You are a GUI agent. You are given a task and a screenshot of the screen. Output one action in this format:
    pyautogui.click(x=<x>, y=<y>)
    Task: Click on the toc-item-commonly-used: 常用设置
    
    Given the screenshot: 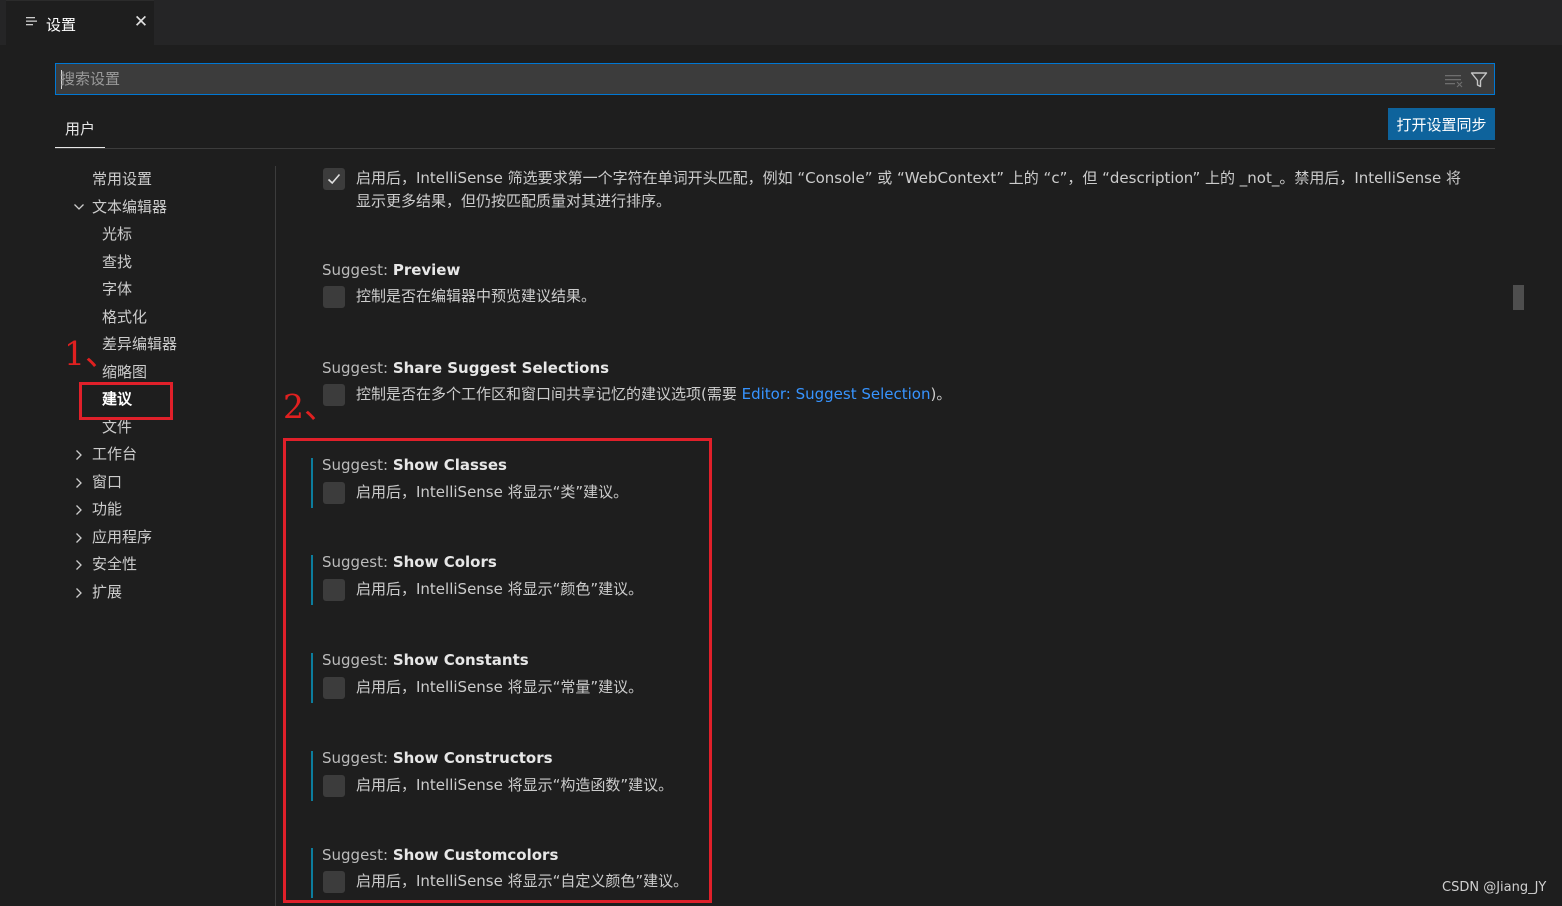 What is the action you would take?
    pyautogui.click(x=122, y=179)
    